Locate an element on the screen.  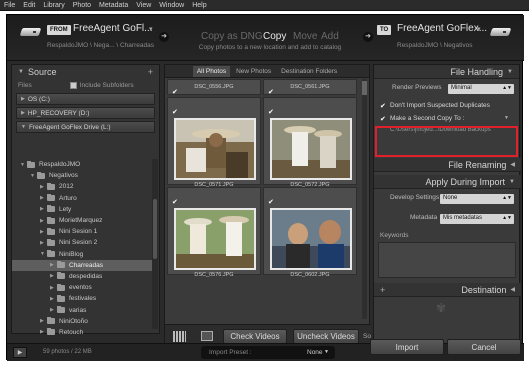
metadata-value: Mis metadatas is located at coordinates (463, 218).